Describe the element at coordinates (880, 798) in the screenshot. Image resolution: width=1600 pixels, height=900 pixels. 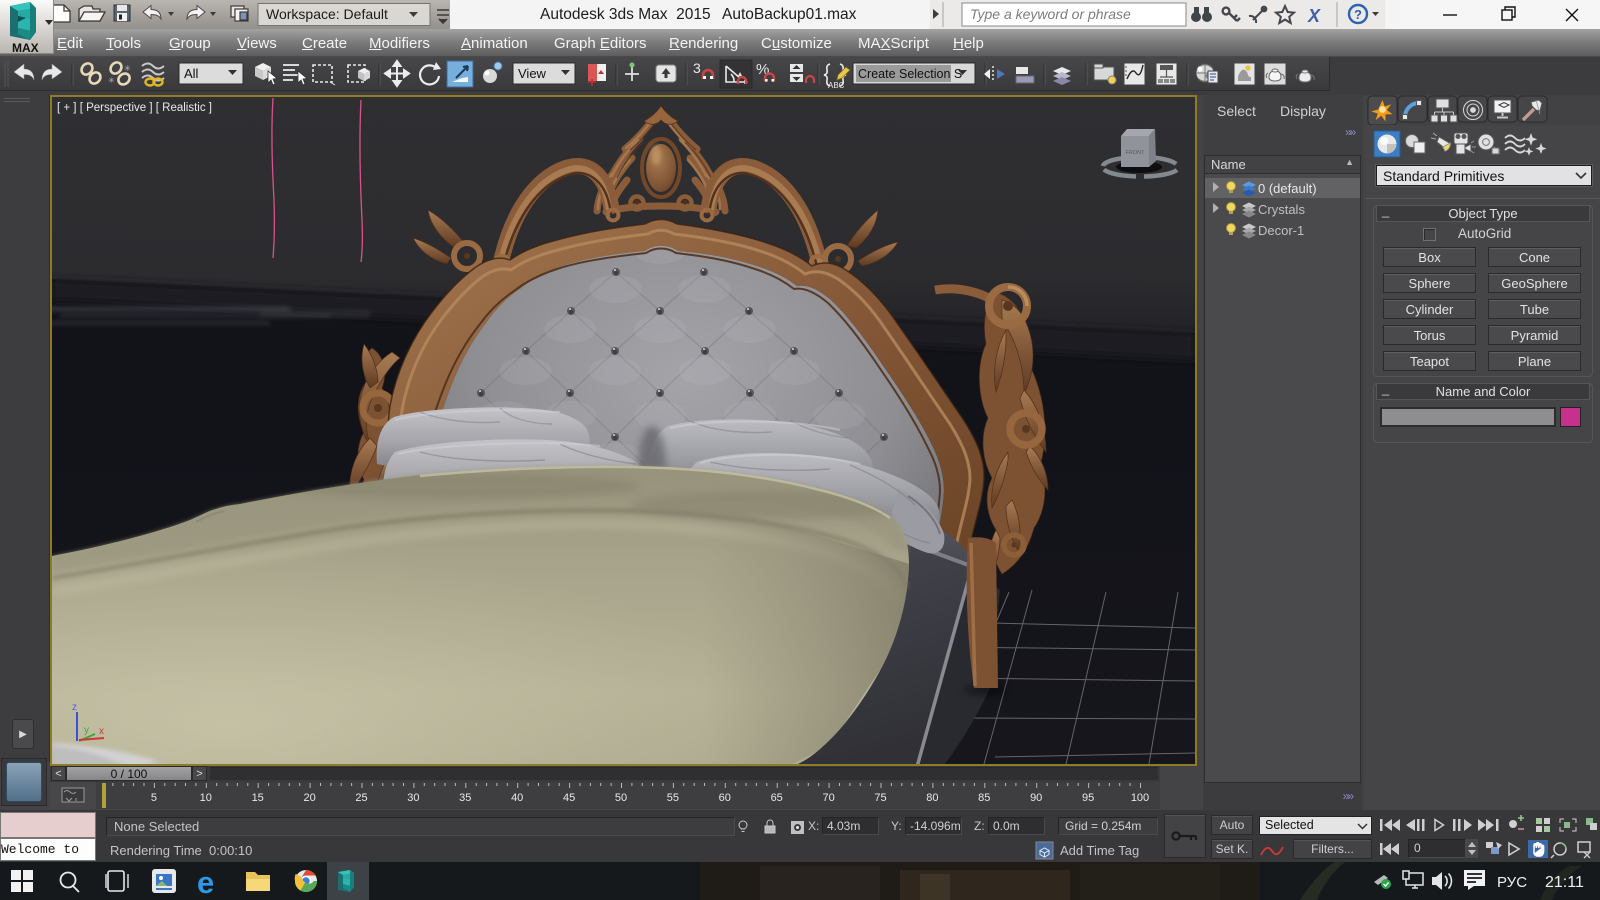
I see `svg-text: 75` at that location.